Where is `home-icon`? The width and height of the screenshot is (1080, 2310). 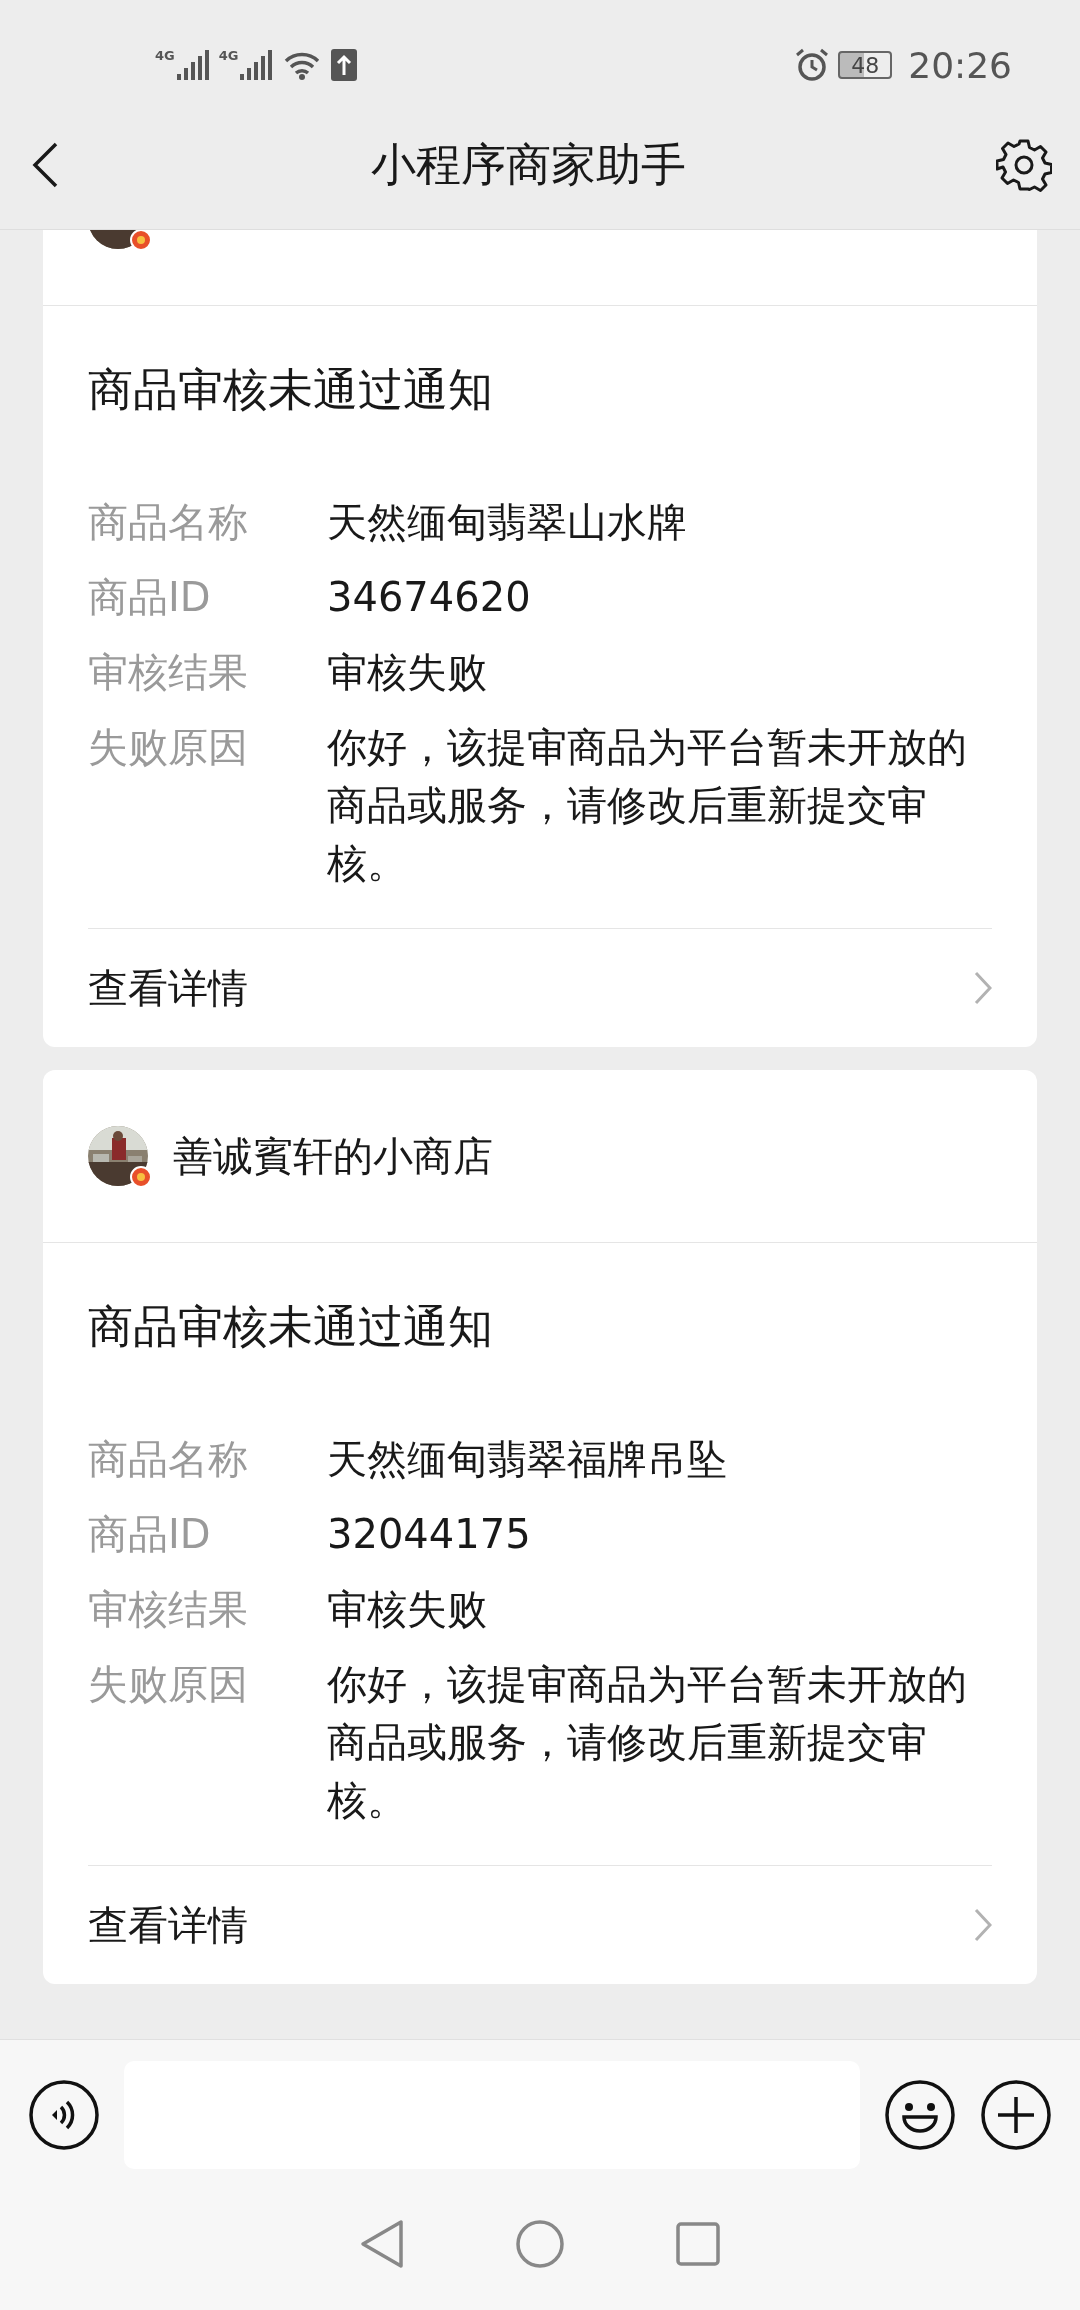 home-icon is located at coordinates (540, 2244).